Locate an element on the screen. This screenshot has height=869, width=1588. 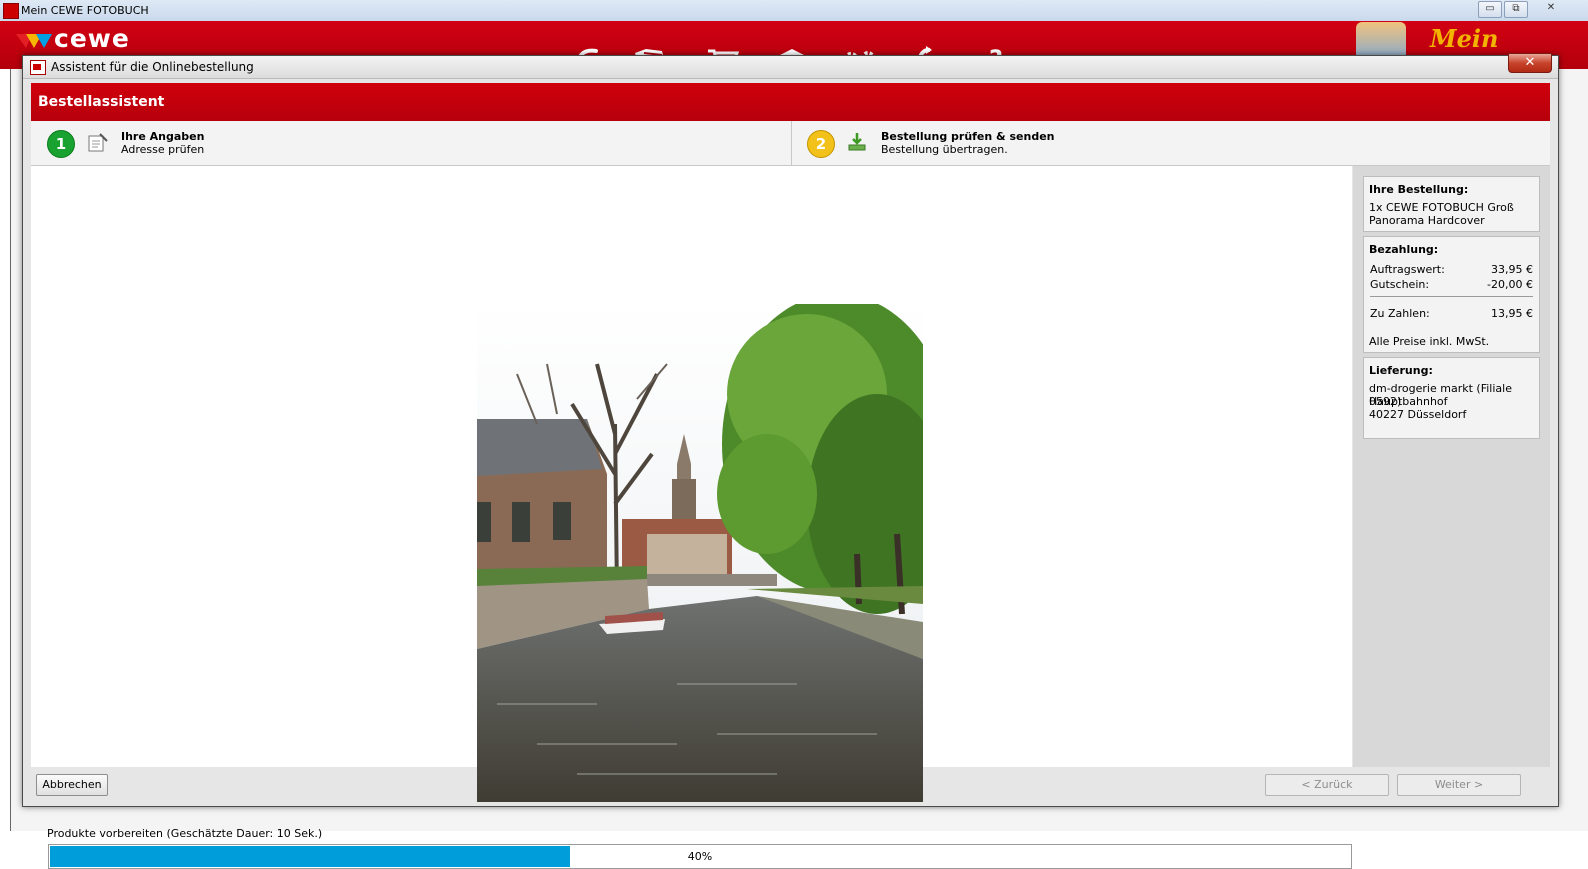
dialog-close-button: ✕ is located at coordinates (1530, 63).